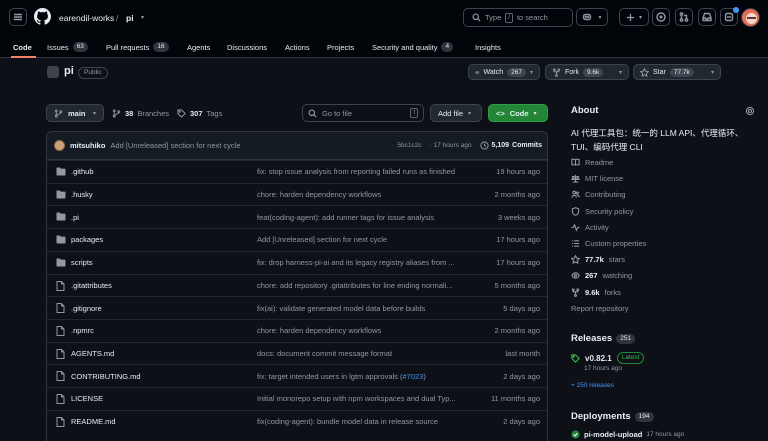  I want to click on file-commit-message: docs: document commit message format, so click(365, 353).